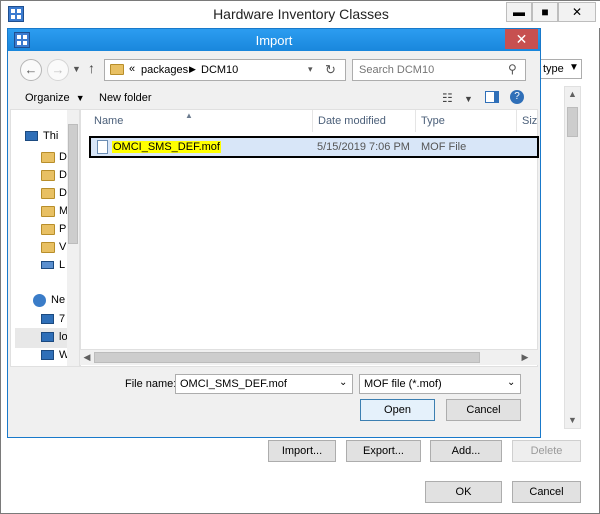  I want to click on ok-button: OK, so click(463, 492).